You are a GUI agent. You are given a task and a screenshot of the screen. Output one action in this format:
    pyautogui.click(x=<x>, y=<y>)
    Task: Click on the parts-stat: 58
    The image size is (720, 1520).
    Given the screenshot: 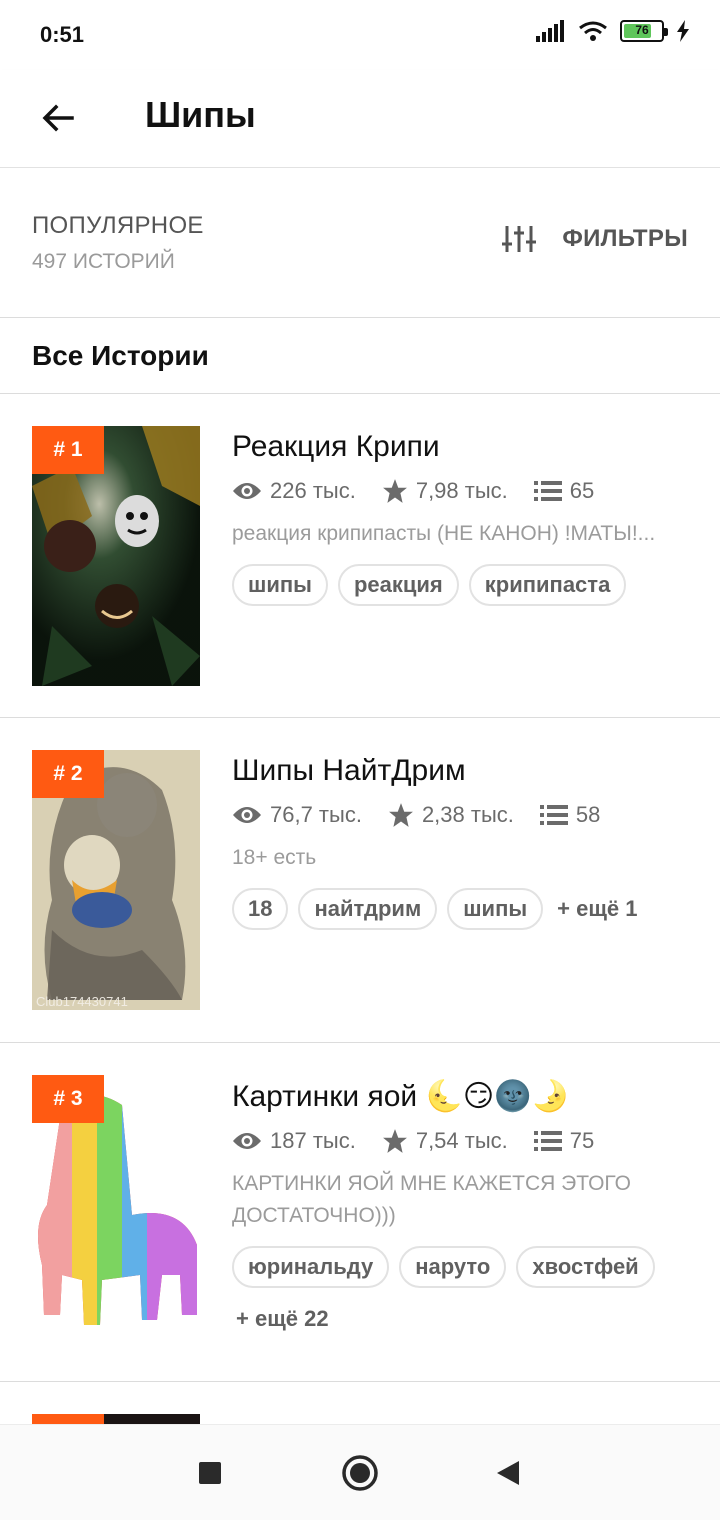 What is the action you would take?
    pyautogui.click(x=570, y=815)
    